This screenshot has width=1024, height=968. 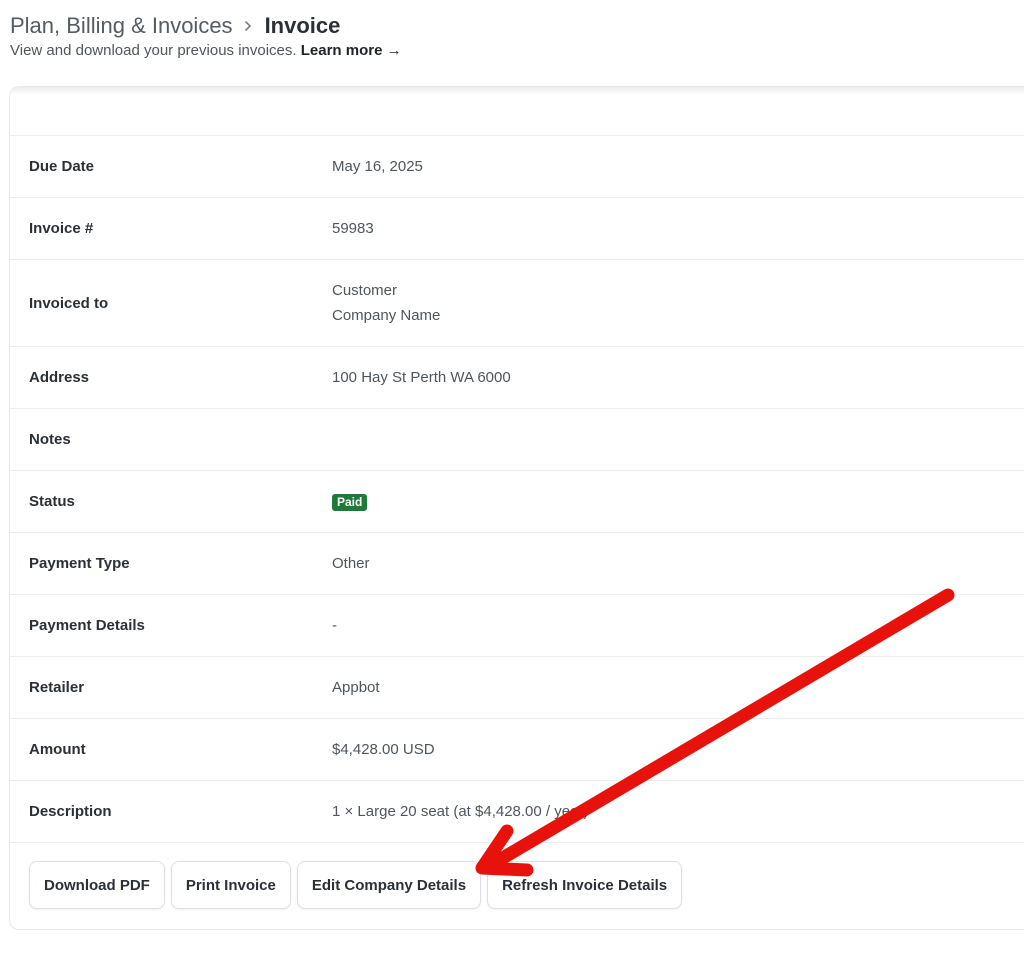 I want to click on row-label: Amount, so click(x=57, y=749).